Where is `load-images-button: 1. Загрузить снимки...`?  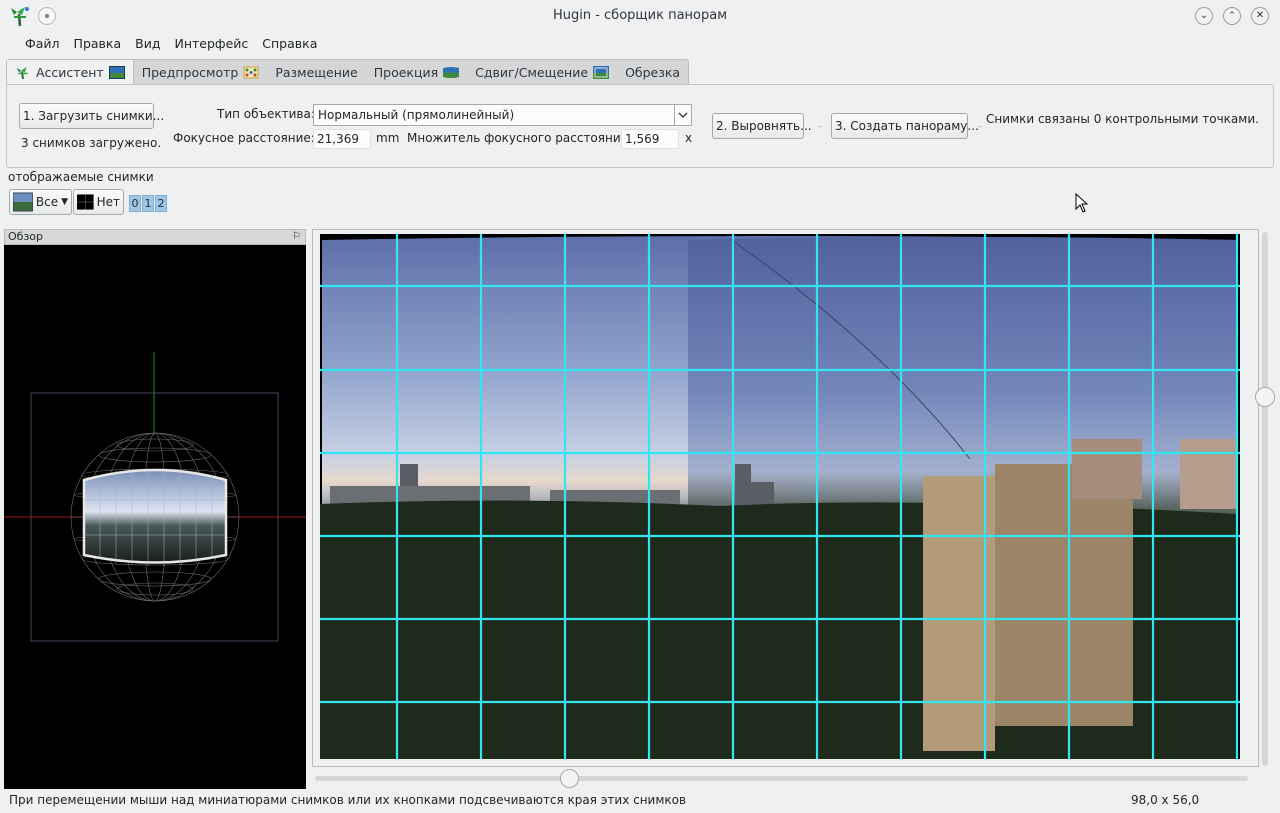 load-images-button: 1. Загрузить снимки... is located at coordinates (91, 116).